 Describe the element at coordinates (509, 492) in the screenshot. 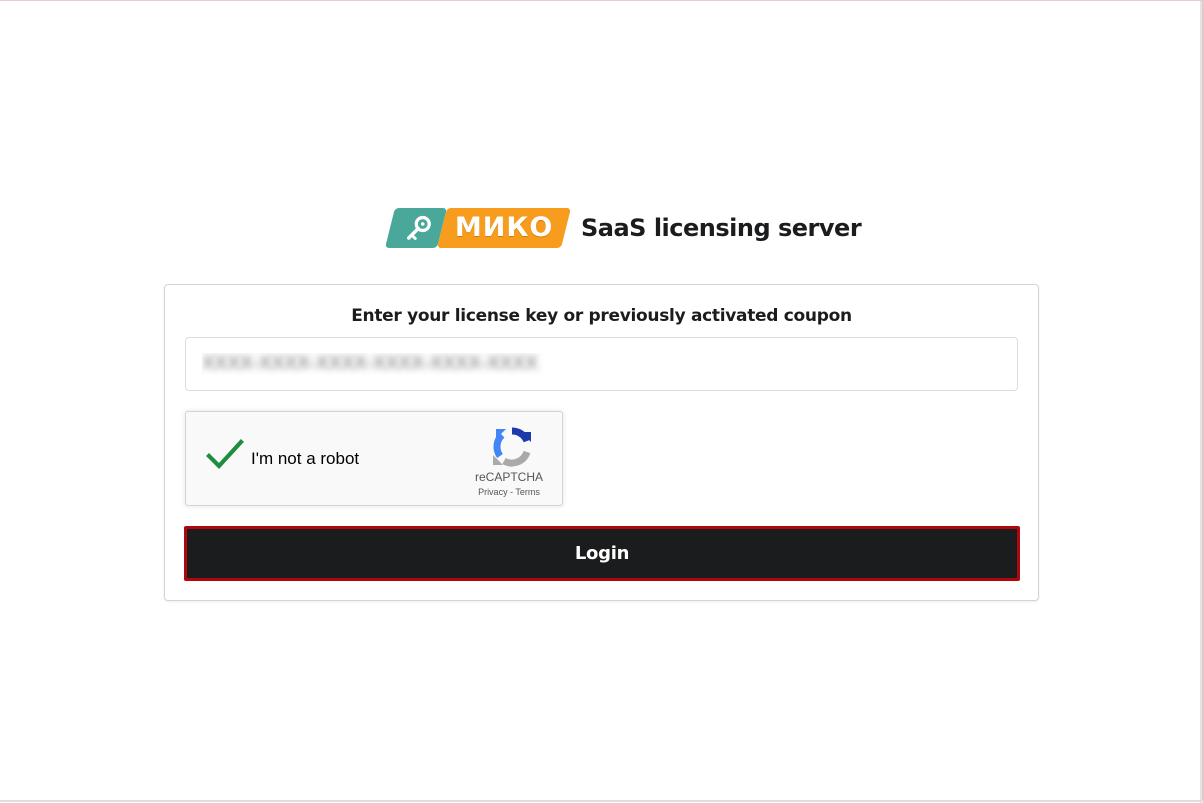

I see `recaptcha-links: Privacy - Terms` at that location.